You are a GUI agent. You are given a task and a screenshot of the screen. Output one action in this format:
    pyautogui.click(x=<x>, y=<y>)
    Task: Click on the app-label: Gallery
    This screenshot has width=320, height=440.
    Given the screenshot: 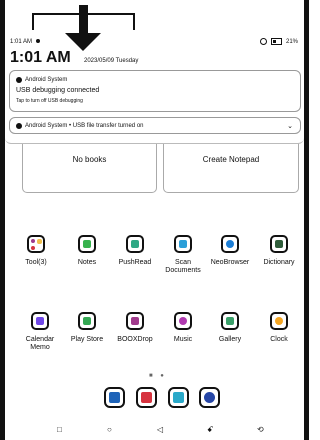 What is the action you would take?
    pyautogui.click(x=230, y=339)
    